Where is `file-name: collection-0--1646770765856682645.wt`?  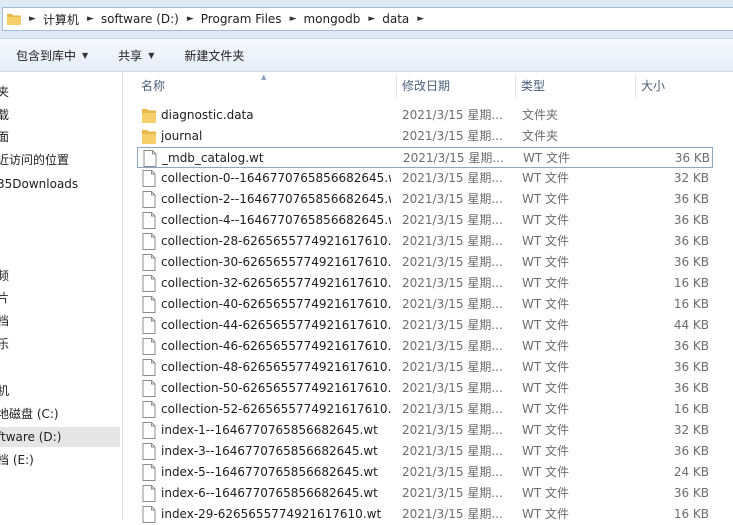
file-name: collection-0--1646770765856682645.wt is located at coordinates (276, 178).